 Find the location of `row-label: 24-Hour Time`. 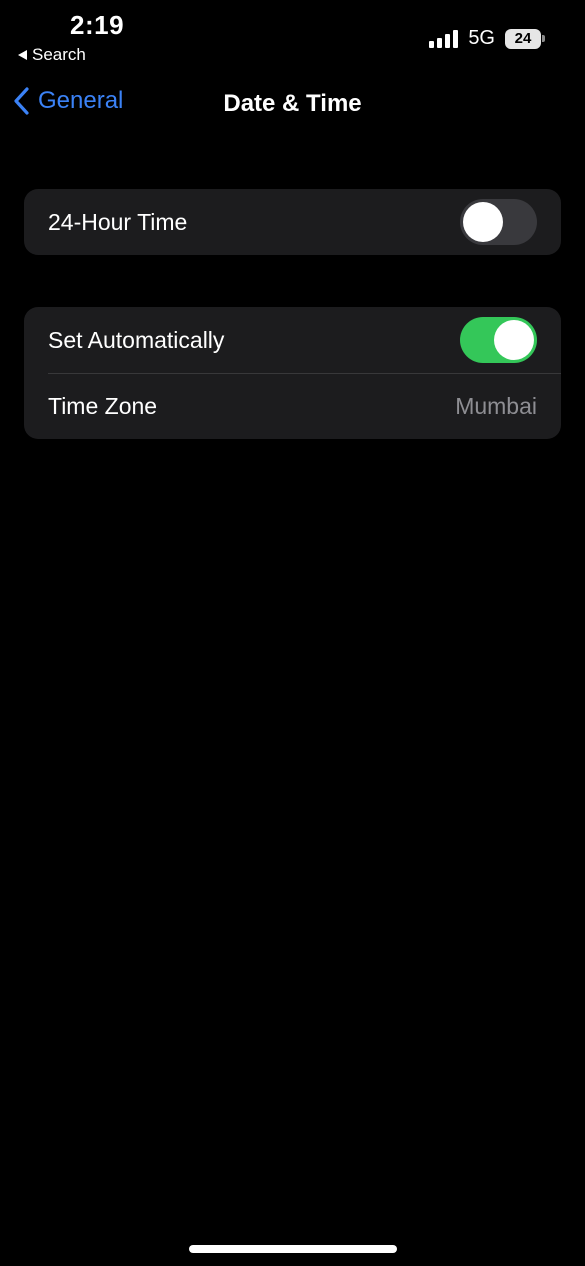

row-label: 24-Hour Time is located at coordinates (118, 221).